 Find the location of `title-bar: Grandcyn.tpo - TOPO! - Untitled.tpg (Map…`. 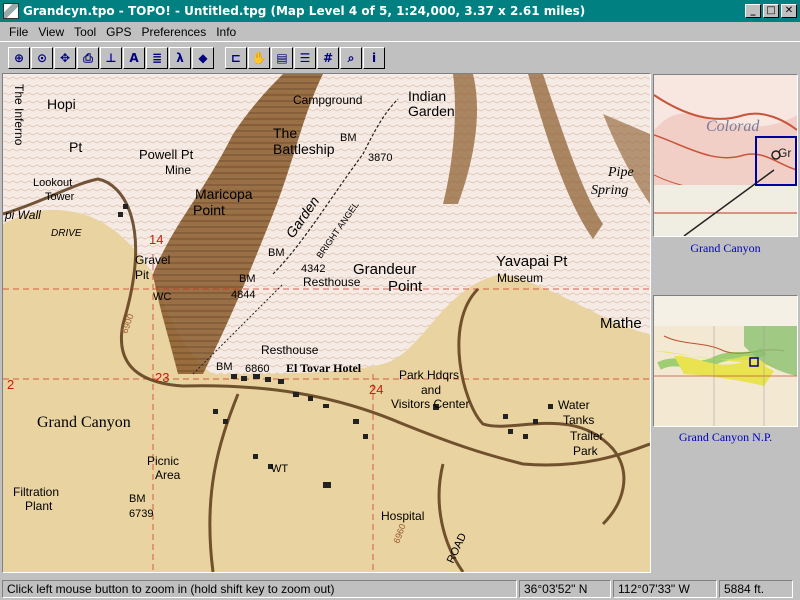

title-bar: Grandcyn.tpo - TOPO! - Untitled.tpg (Map… is located at coordinates (400, 11).